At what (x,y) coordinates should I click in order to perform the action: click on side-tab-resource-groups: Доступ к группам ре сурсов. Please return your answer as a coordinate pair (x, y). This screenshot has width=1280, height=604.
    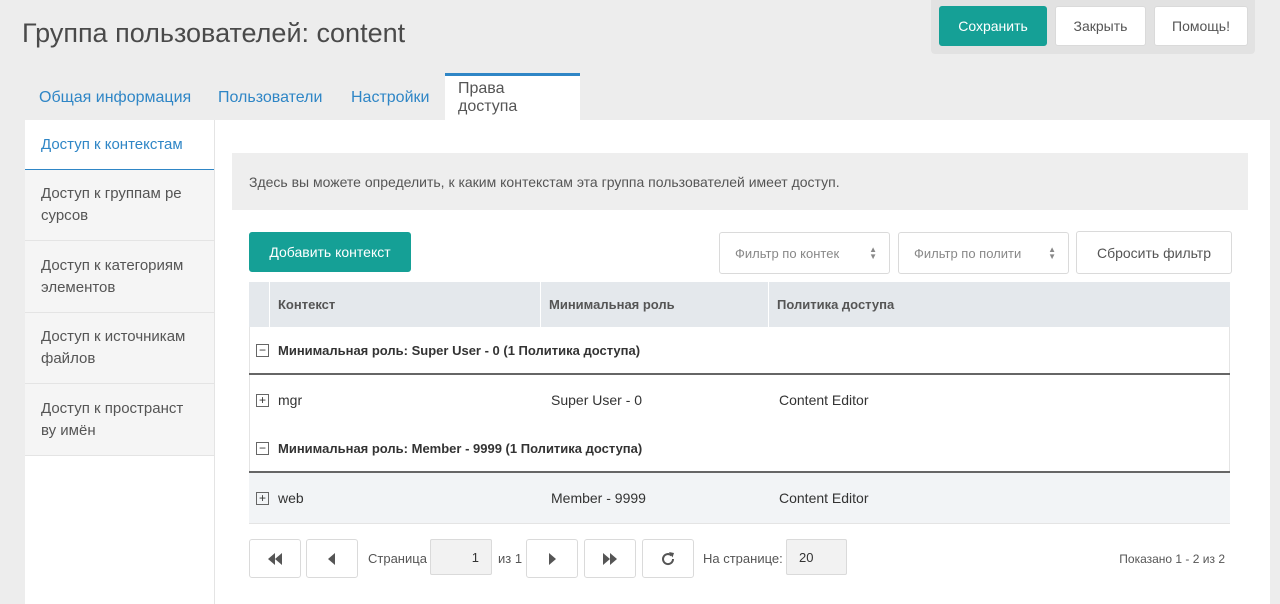
    Looking at the image, I should click on (119, 205).